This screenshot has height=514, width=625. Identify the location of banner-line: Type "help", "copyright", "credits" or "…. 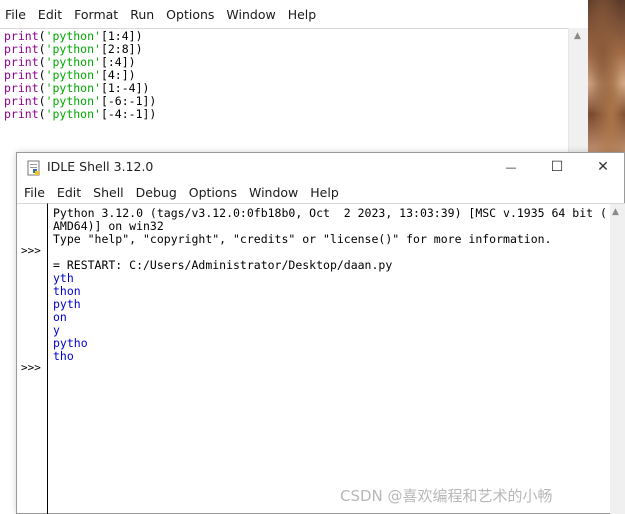
(302, 239).